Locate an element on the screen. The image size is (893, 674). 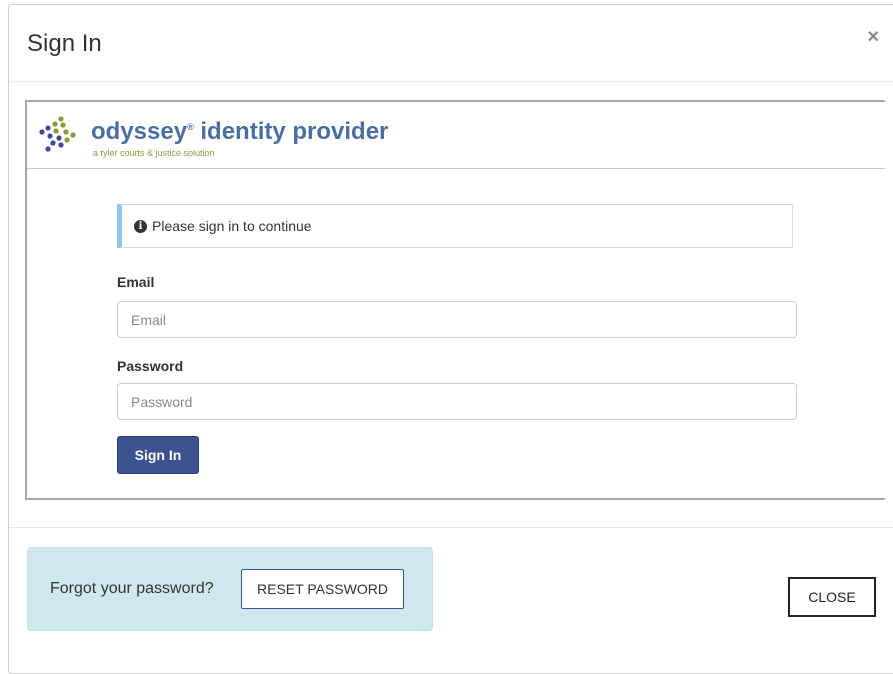
brand-tagline: a tyler courts & justice solution is located at coordinates (154, 153).